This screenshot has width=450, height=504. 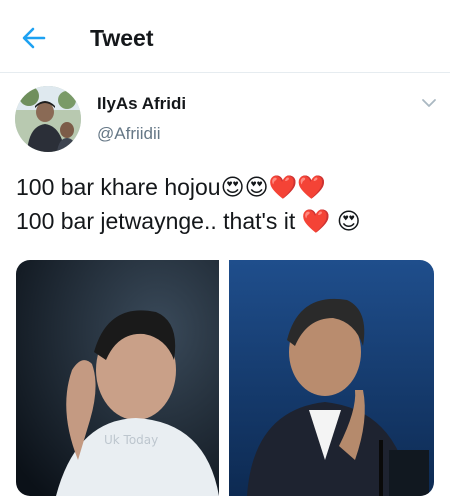 I want to click on tweet-line-2: 100 bar jetwaynge.. that's it ❤️ 😍, so click(x=188, y=221).